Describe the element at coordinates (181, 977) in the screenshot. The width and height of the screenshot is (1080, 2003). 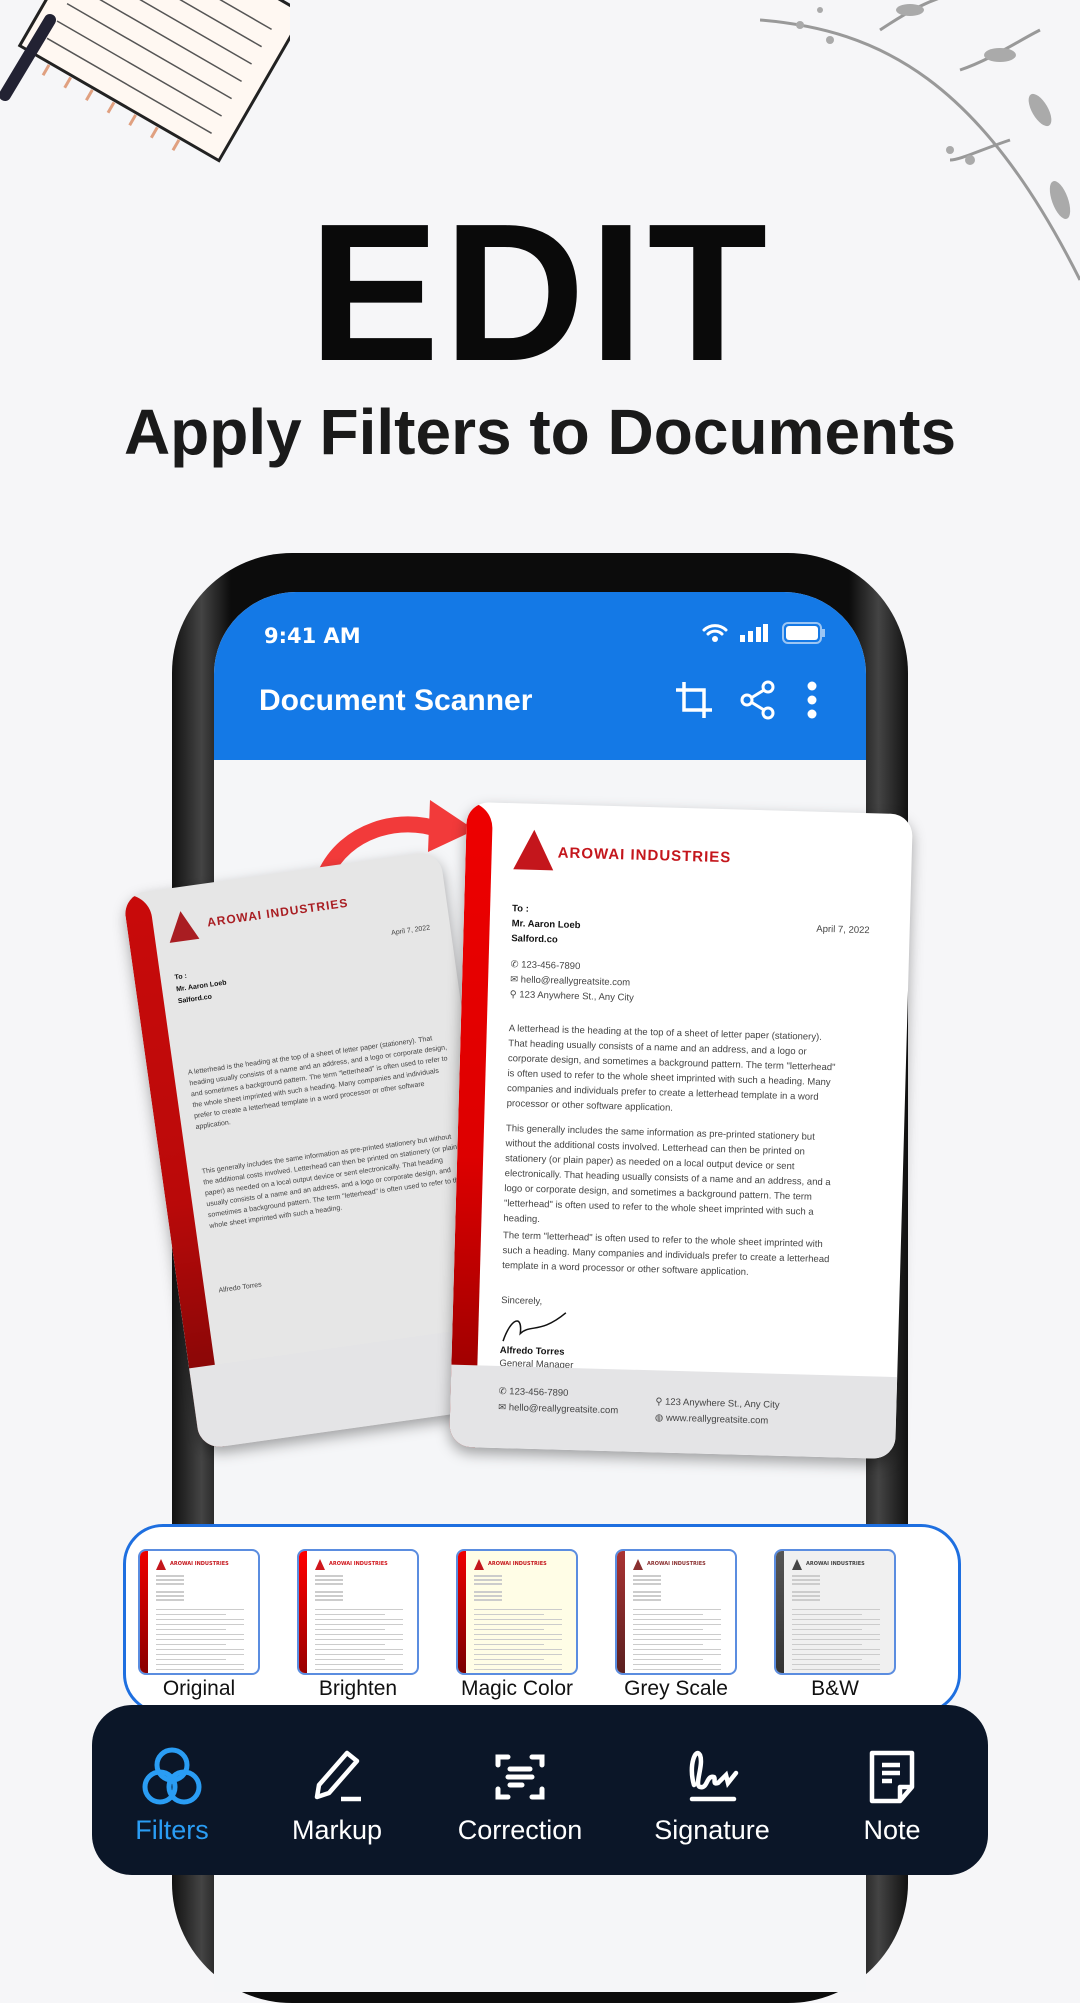
I see `letter-to: To :` at that location.